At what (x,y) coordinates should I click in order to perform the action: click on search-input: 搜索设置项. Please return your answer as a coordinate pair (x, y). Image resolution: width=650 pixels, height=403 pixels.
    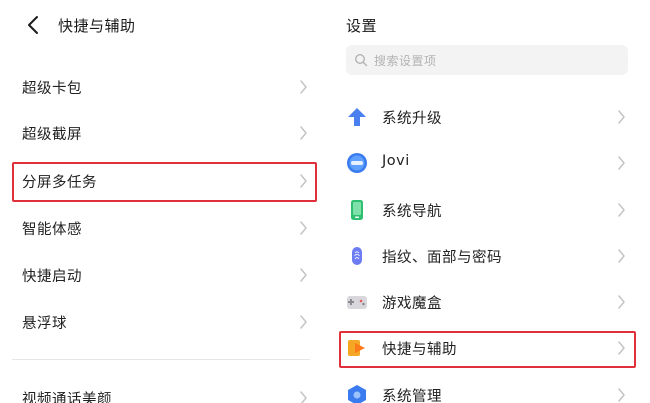
    Looking at the image, I should click on (487, 60).